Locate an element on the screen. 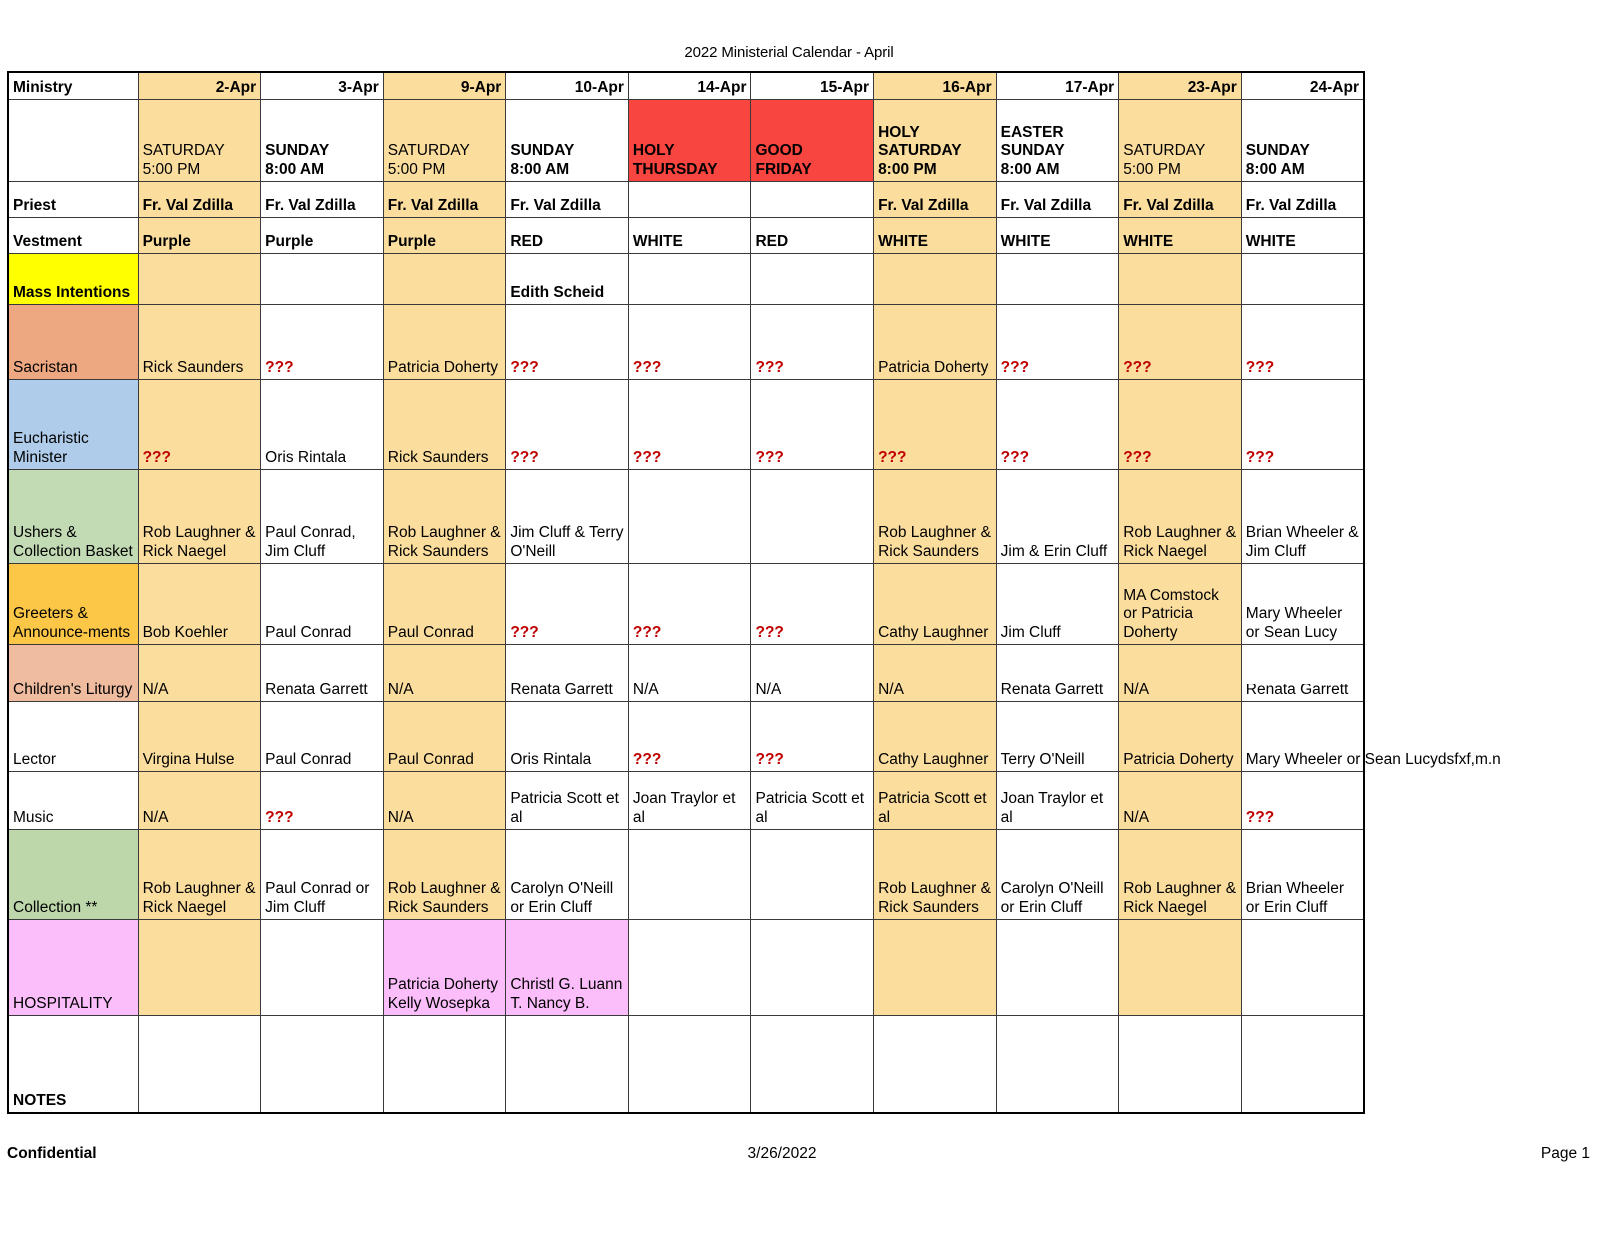  priest-apr24: Fr. Val Zdilla is located at coordinates (1302, 199).